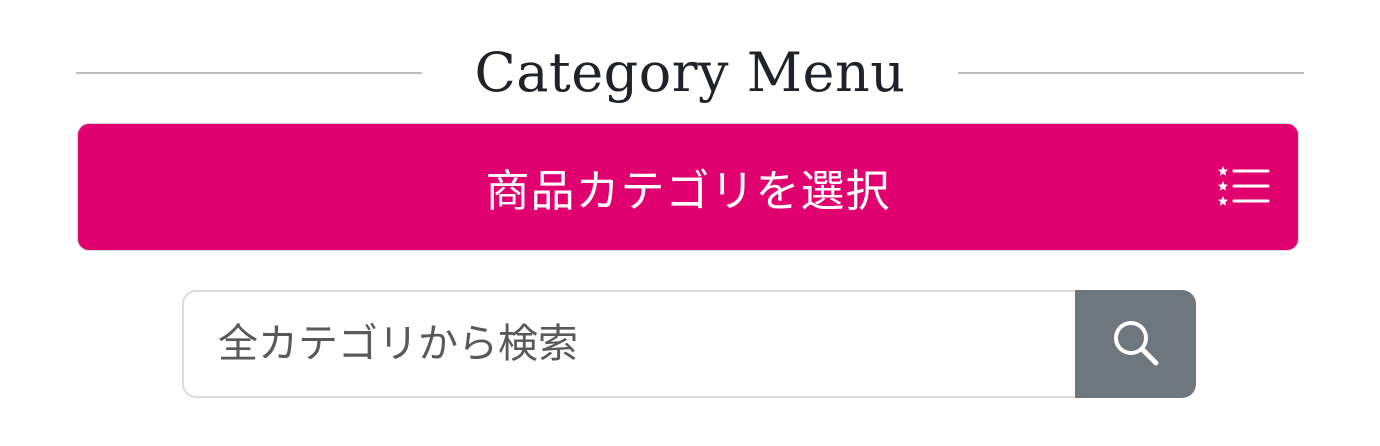 This screenshot has width=1380, height=446. Describe the element at coordinates (1131, 73) in the screenshot. I see `heading-rule-right` at that location.